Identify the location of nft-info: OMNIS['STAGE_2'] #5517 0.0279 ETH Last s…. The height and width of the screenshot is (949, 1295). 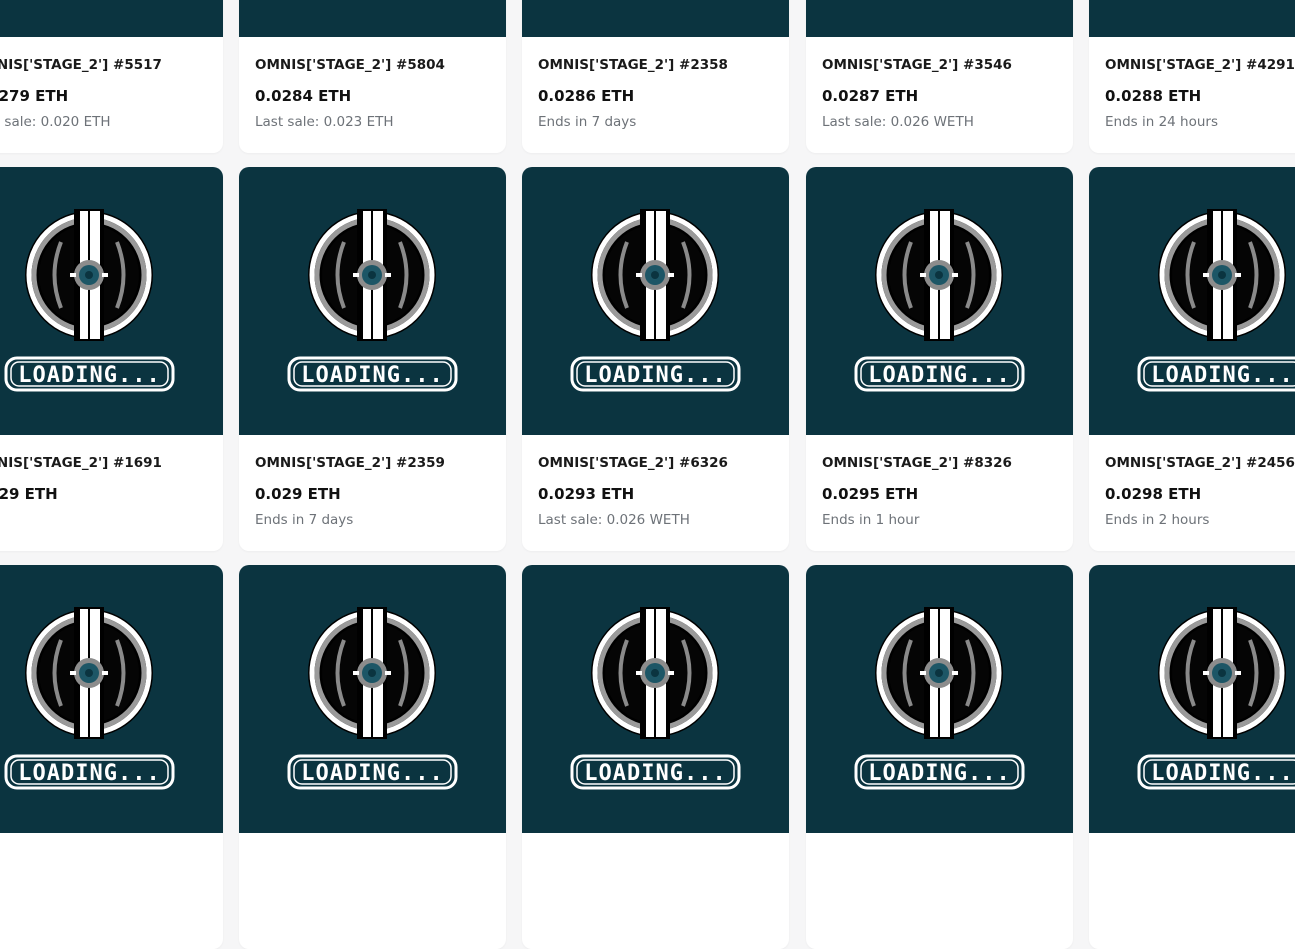
(111, 95).